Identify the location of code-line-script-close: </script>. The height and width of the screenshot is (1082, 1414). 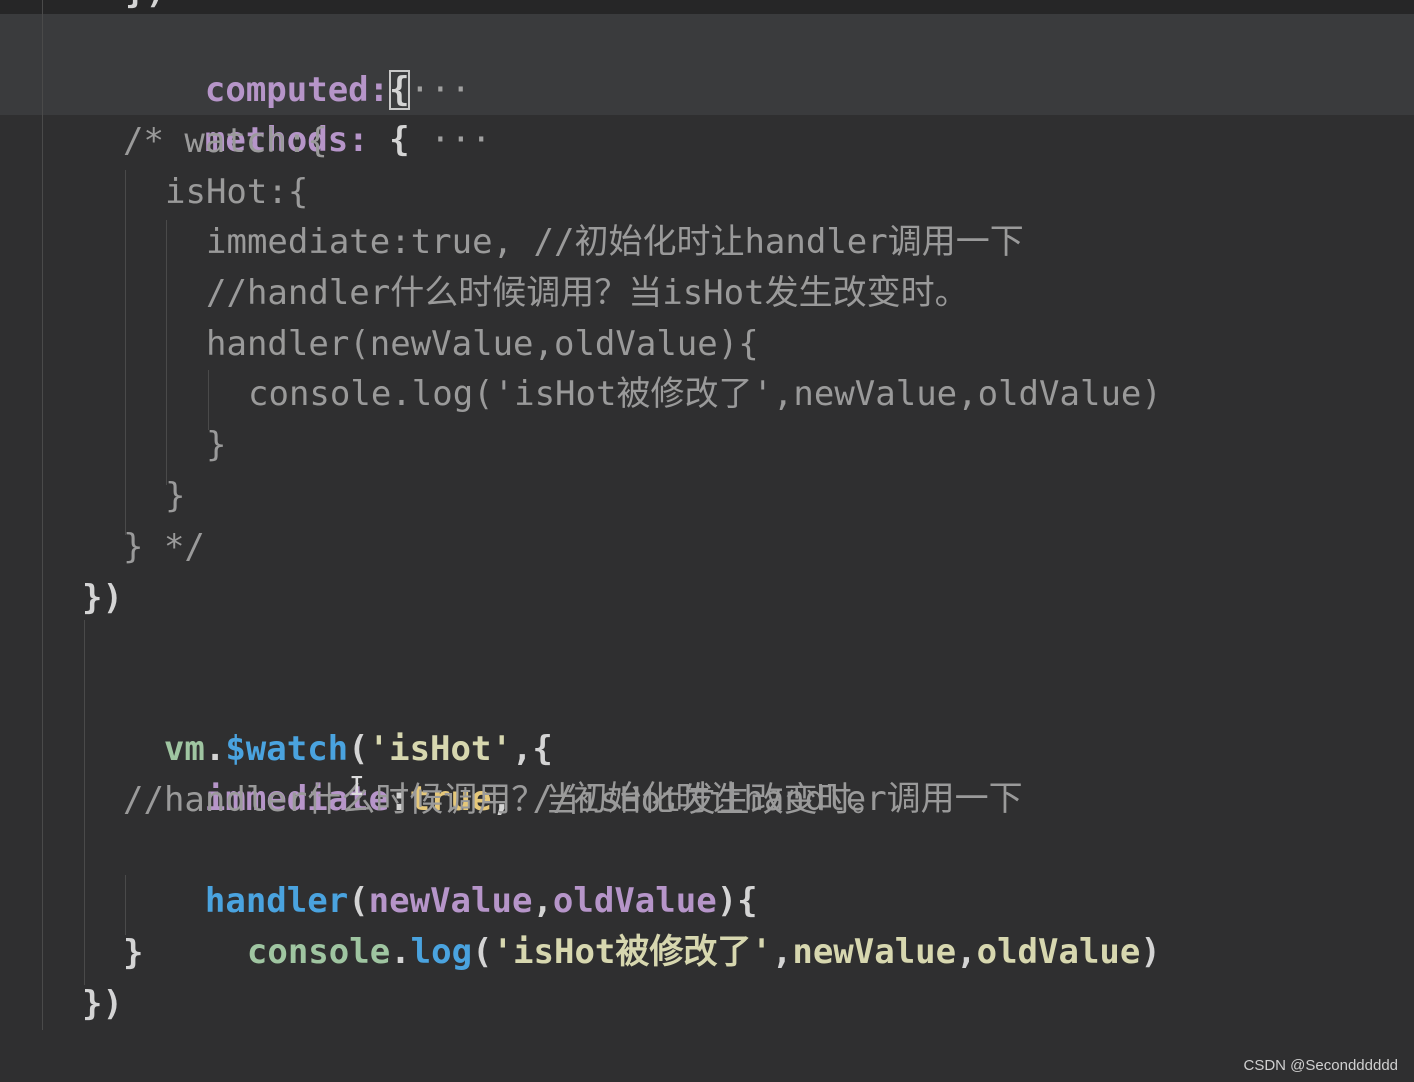
(175, 1054).